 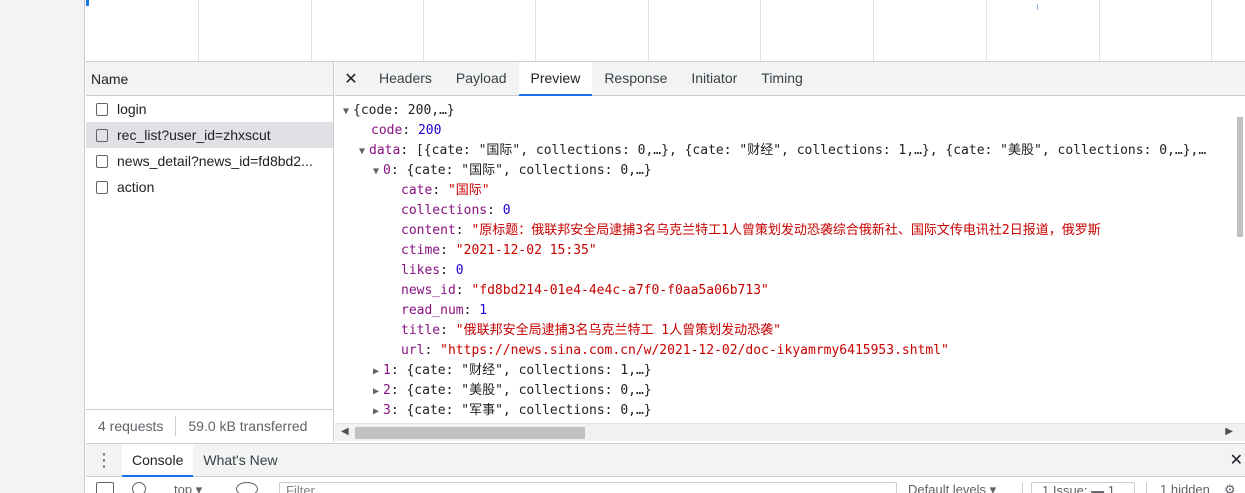 I want to click on request-name: action, so click(x=136, y=187).